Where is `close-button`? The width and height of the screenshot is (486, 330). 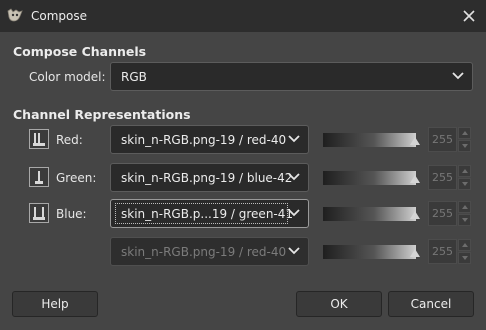
close-button is located at coordinates (469, 16).